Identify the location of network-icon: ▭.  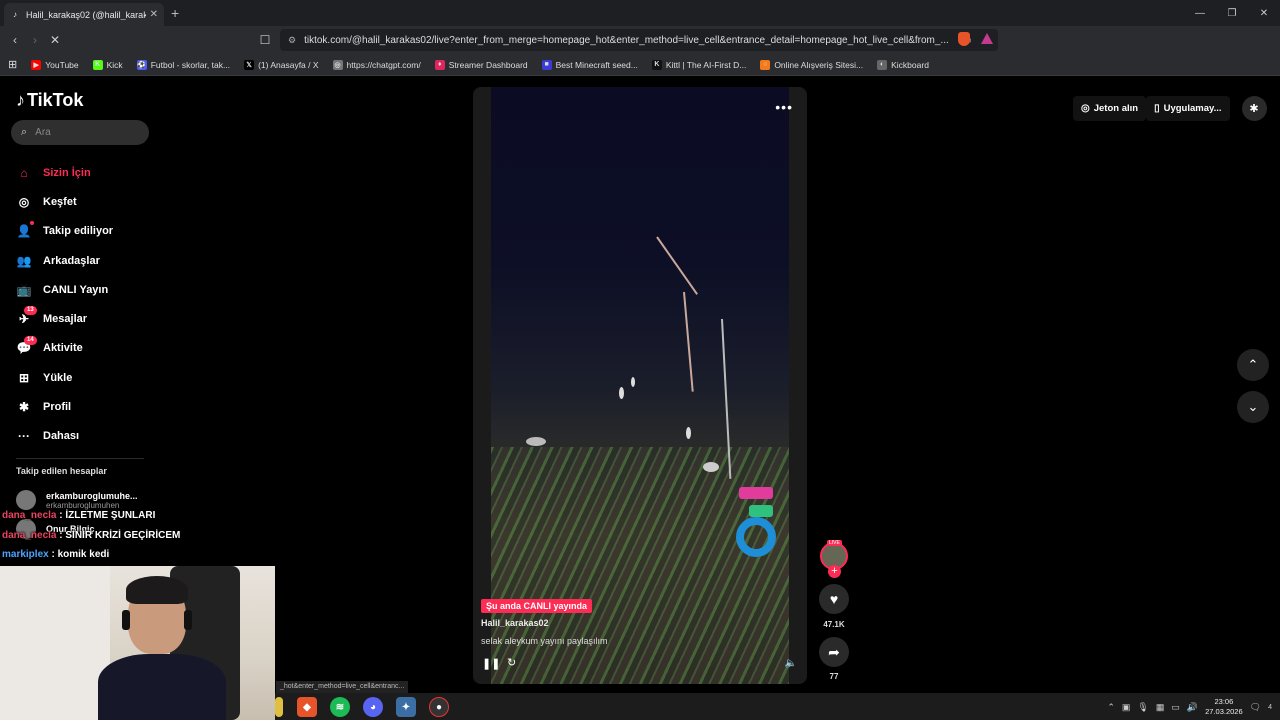
(1175, 707).